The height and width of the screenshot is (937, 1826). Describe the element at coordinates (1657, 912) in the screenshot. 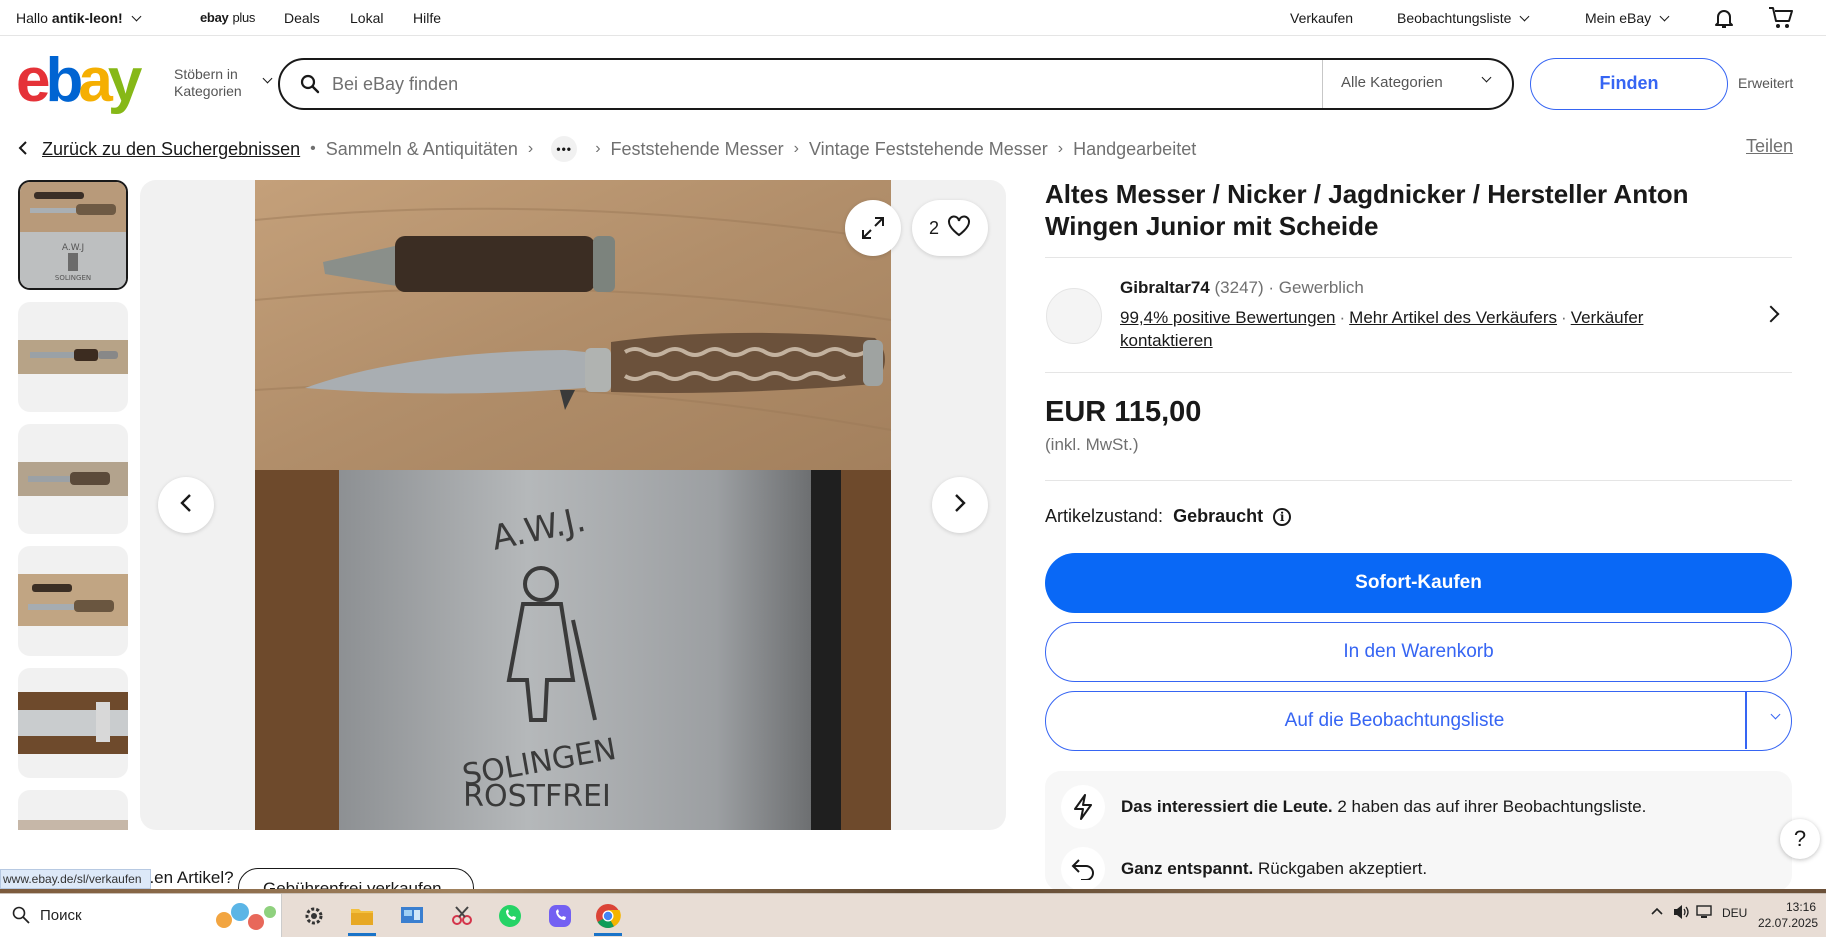

I see `show-hidden-icons-chevron-icon` at that location.